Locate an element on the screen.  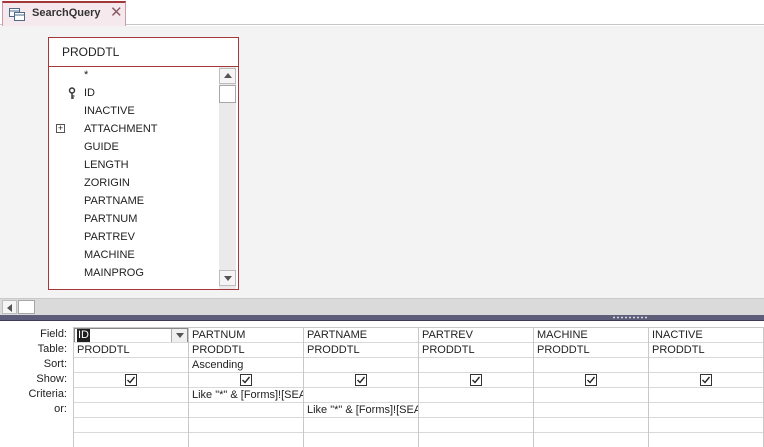
sort-cell: Ascending is located at coordinates (246, 365).